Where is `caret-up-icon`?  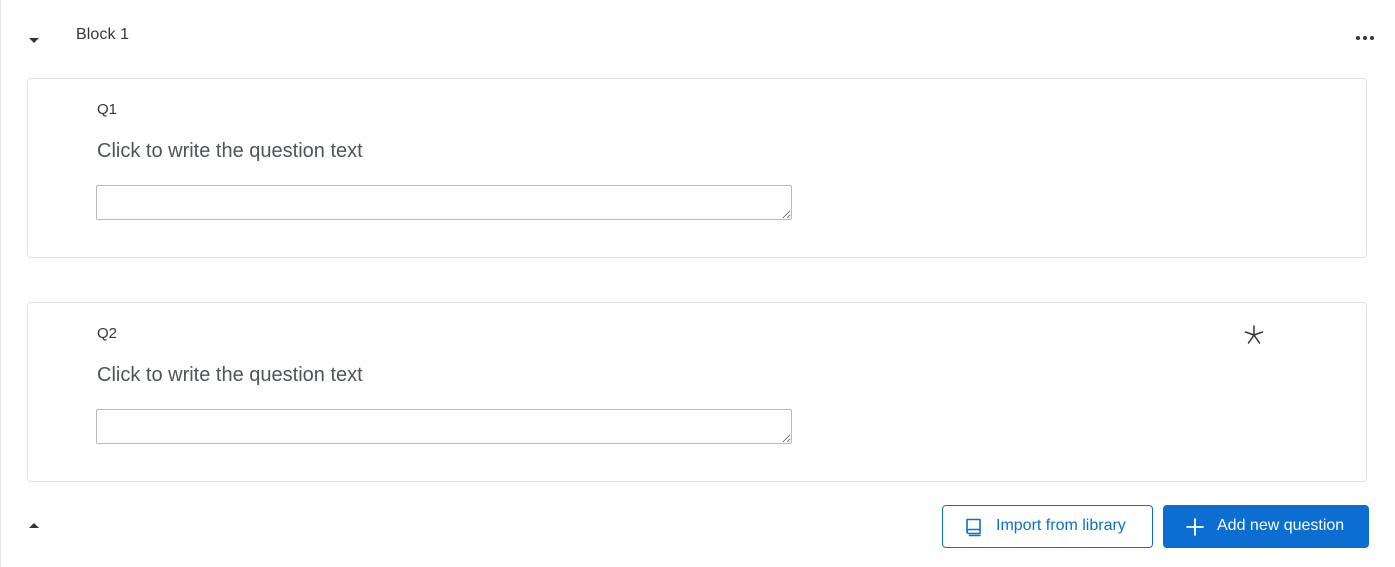
caret-up-icon is located at coordinates (34, 525).